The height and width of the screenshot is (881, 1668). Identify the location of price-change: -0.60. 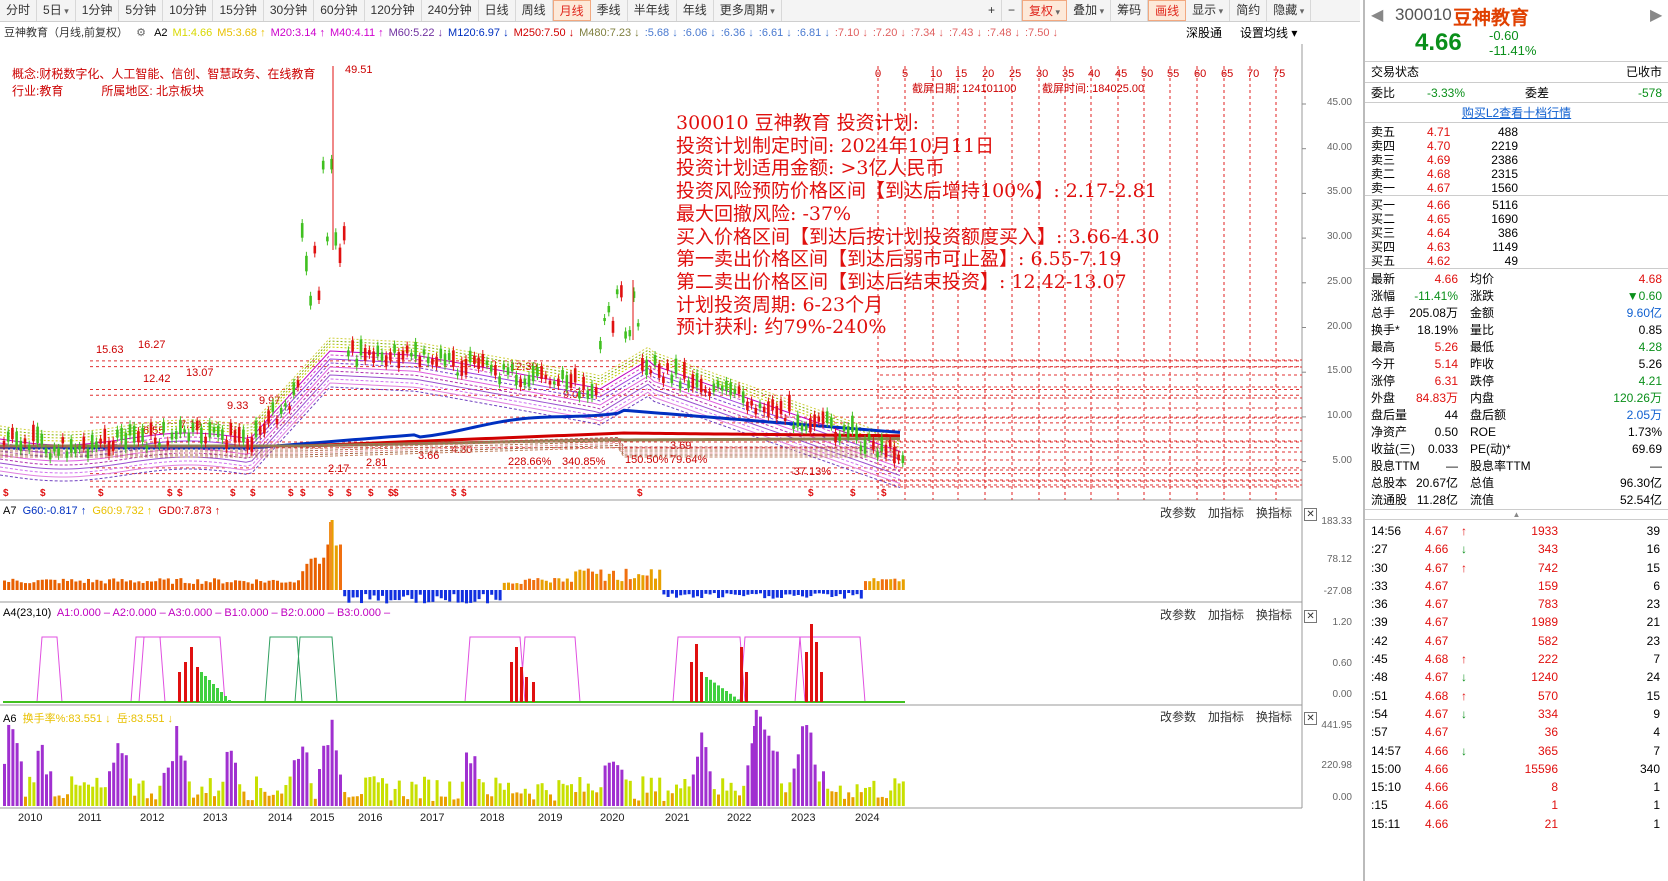
(1504, 35).